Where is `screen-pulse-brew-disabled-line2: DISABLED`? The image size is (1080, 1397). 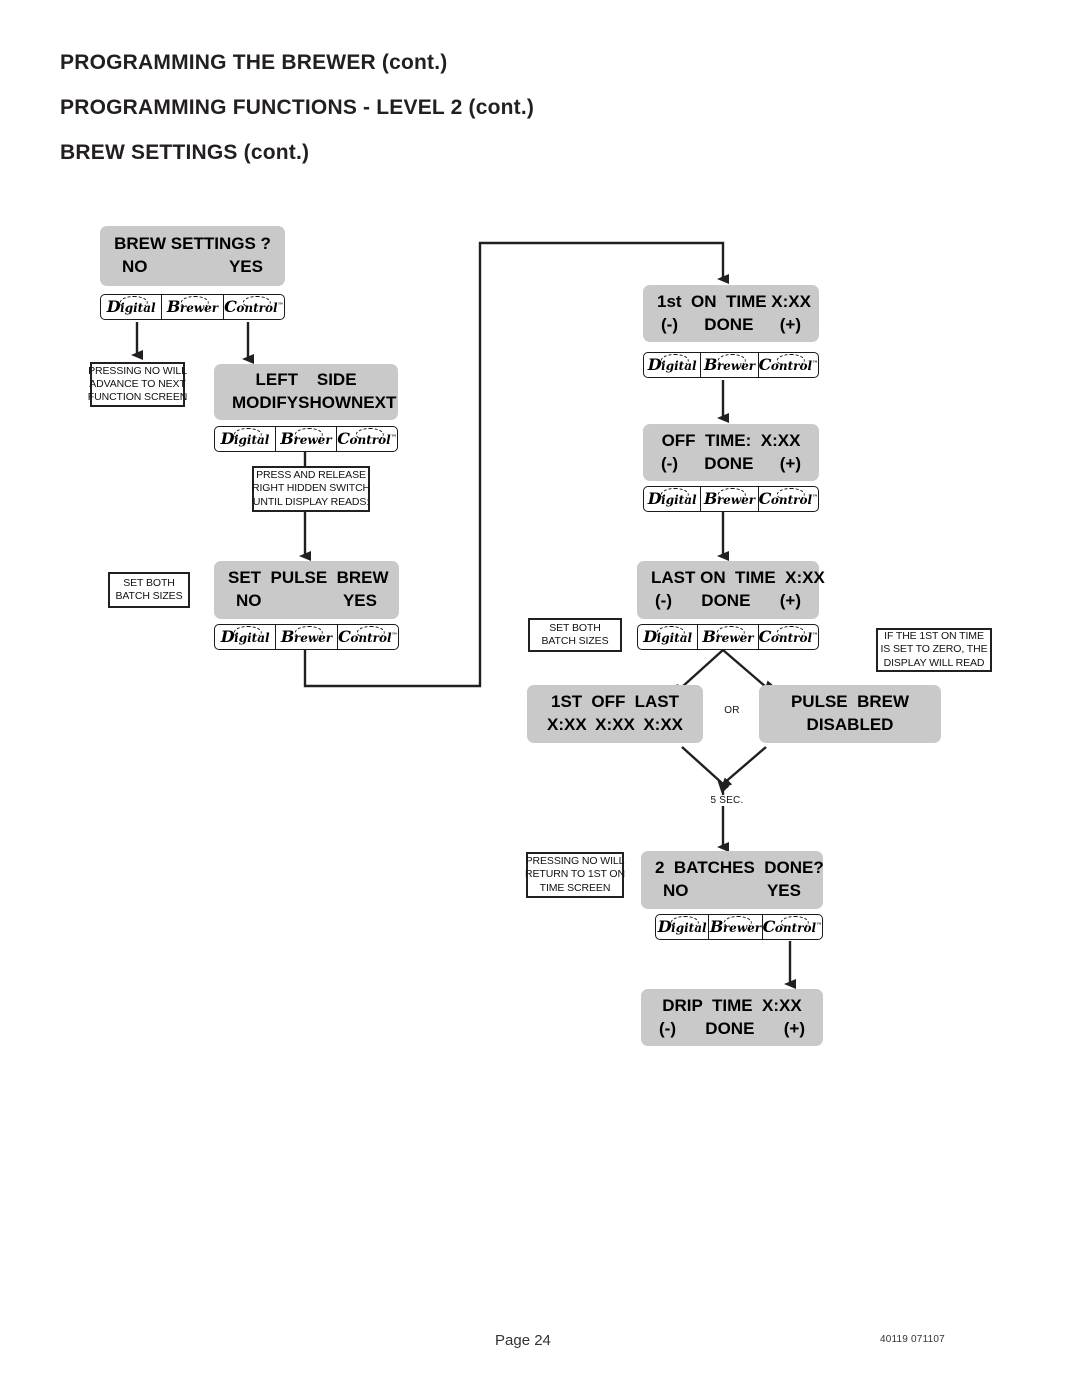 screen-pulse-brew-disabled-line2: DISABLED is located at coordinates (850, 724).